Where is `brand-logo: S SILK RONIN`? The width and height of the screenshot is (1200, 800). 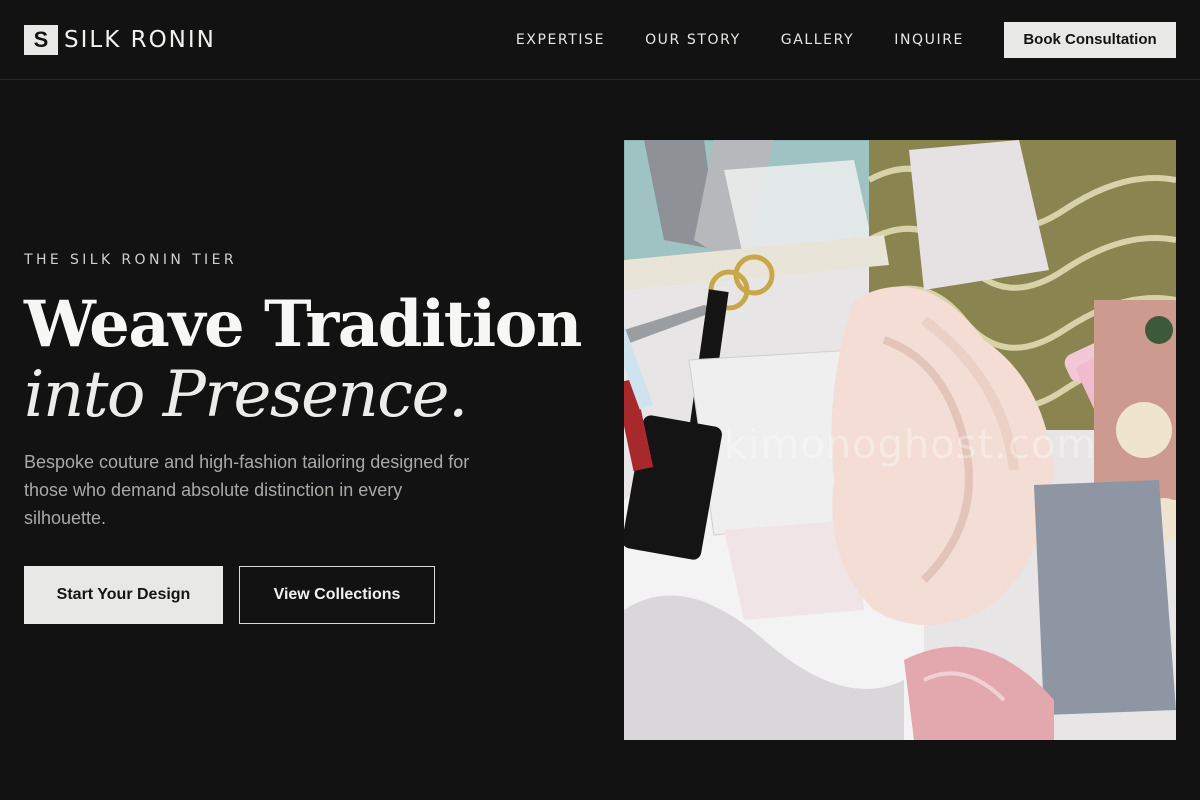 brand-logo: S SILK RONIN is located at coordinates (120, 39).